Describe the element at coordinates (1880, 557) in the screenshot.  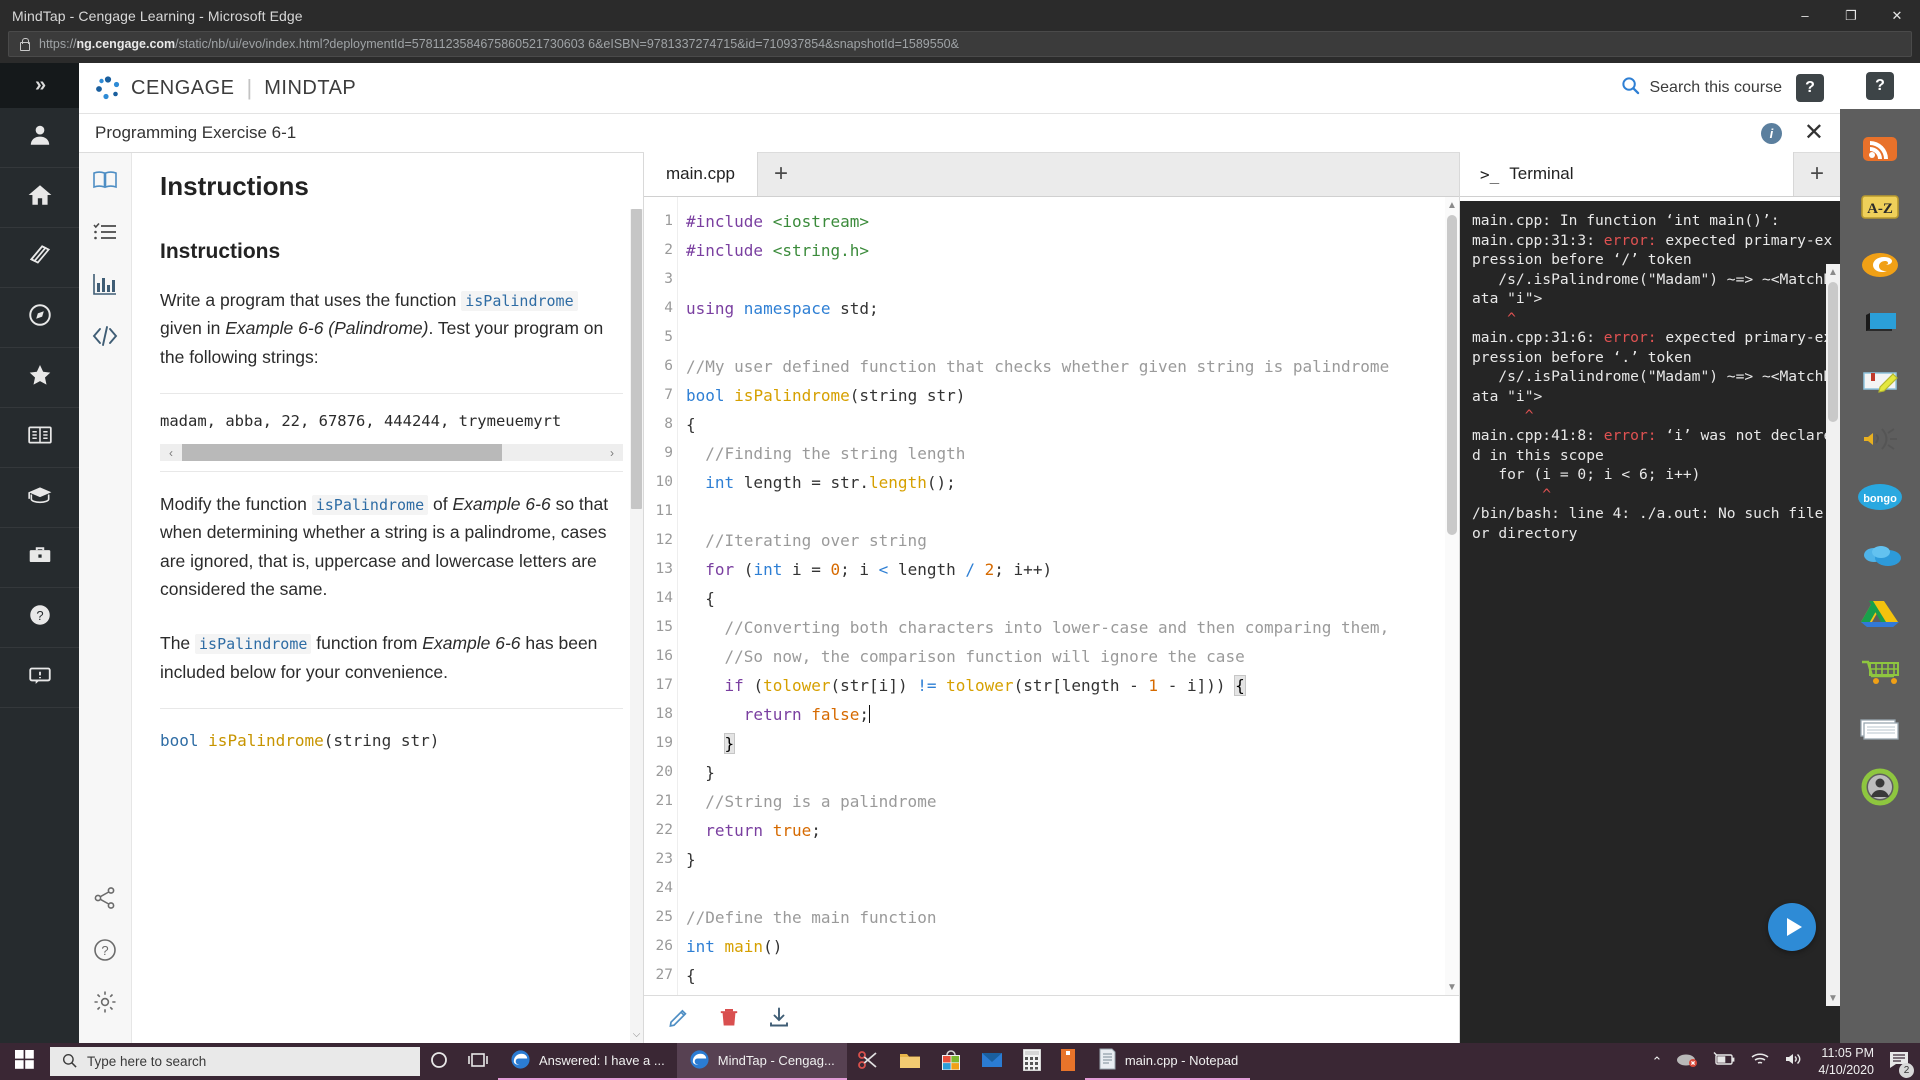
I see `app-onedrive` at that location.